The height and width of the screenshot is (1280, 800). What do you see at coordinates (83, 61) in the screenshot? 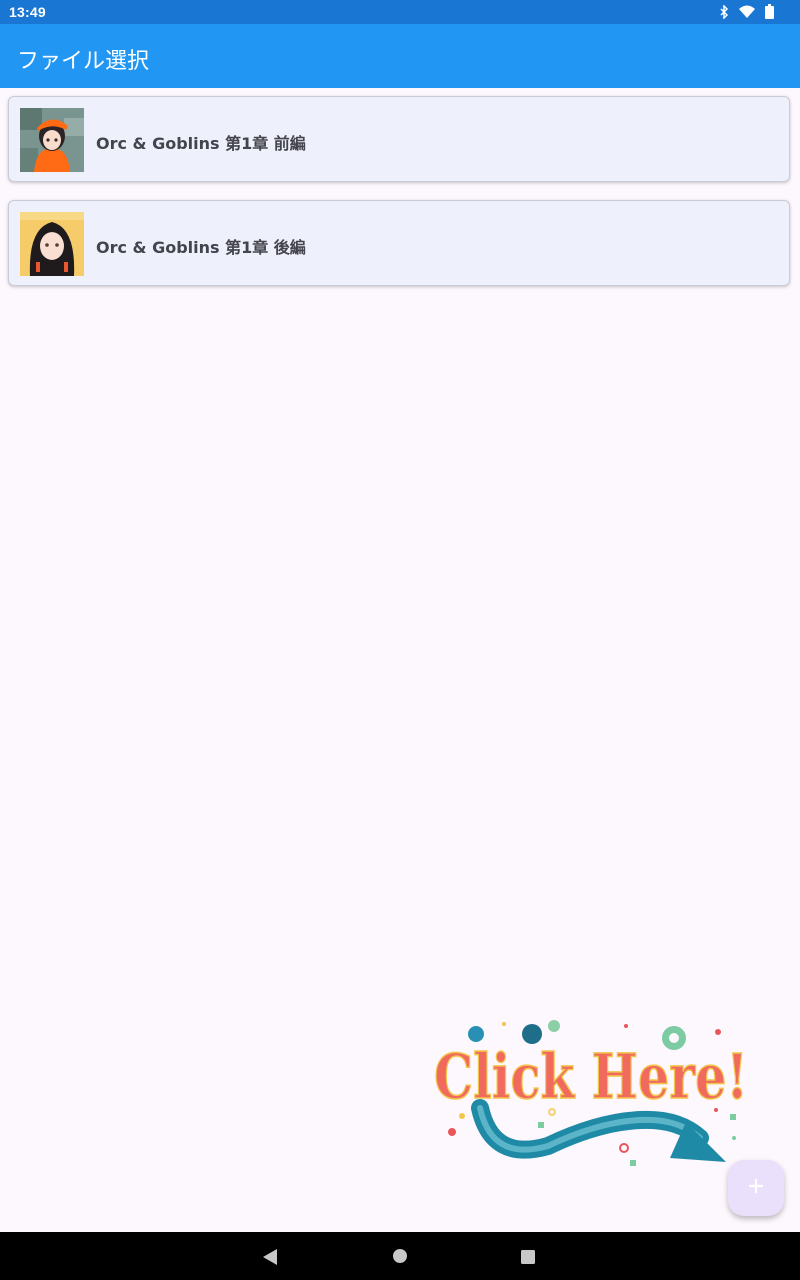
I see `page-title: ファイル選択` at bounding box center [83, 61].